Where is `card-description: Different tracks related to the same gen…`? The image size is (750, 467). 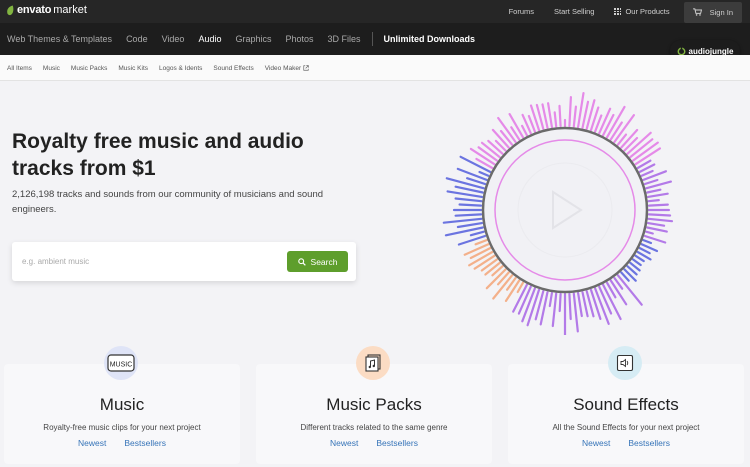 card-description: Different tracks related to the same gen… is located at coordinates (374, 427).